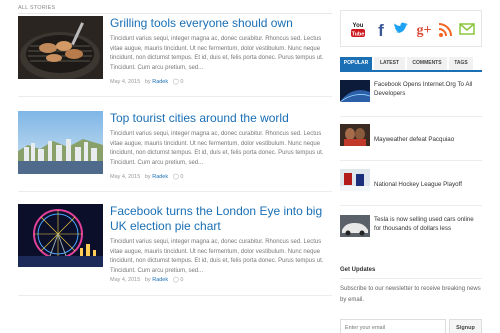 The image size is (500, 333). Describe the element at coordinates (461, 63) in the screenshot. I see `tab-tags: TAGS` at that location.